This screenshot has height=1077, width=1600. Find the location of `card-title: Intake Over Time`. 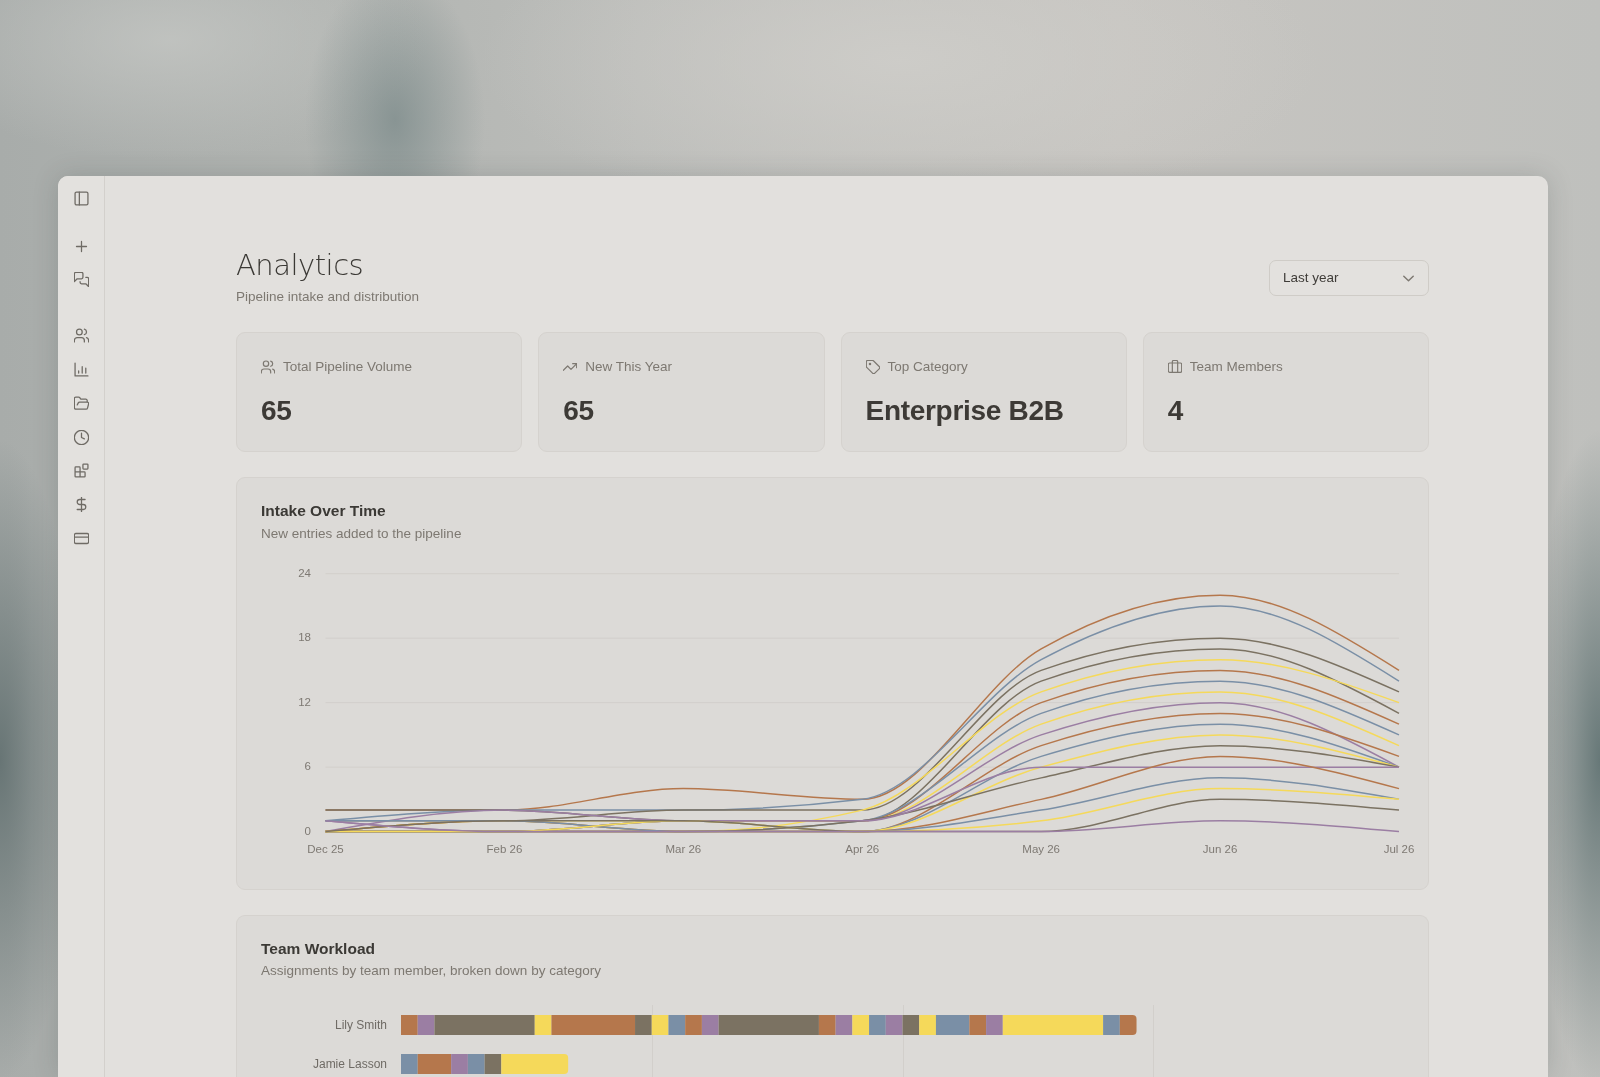

card-title: Intake Over Time is located at coordinates (324, 511).